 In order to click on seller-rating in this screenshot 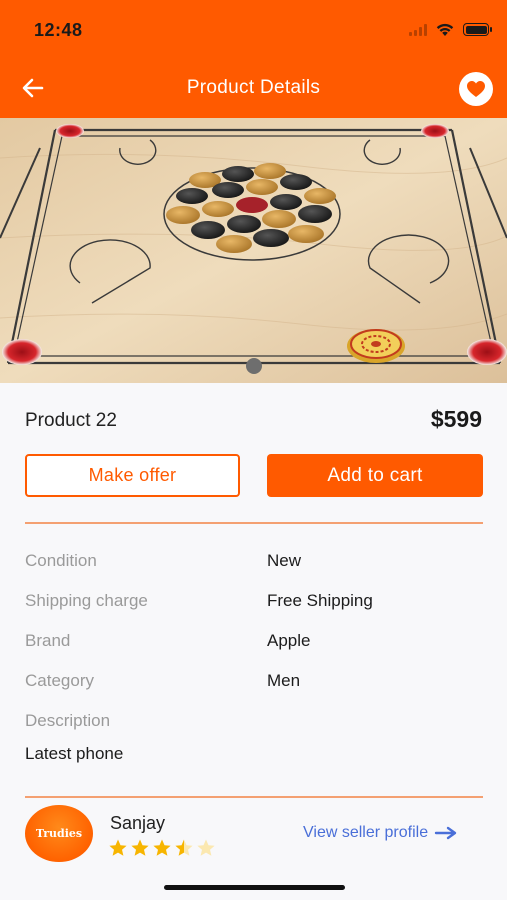, I will do `click(162, 848)`.